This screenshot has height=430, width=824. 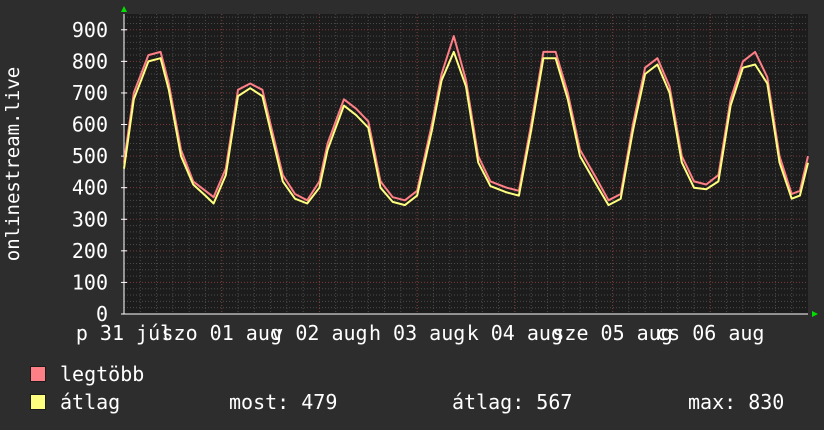 What do you see at coordinates (90, 402) in the screenshot?
I see `legend-label-atlag: átlag` at bounding box center [90, 402].